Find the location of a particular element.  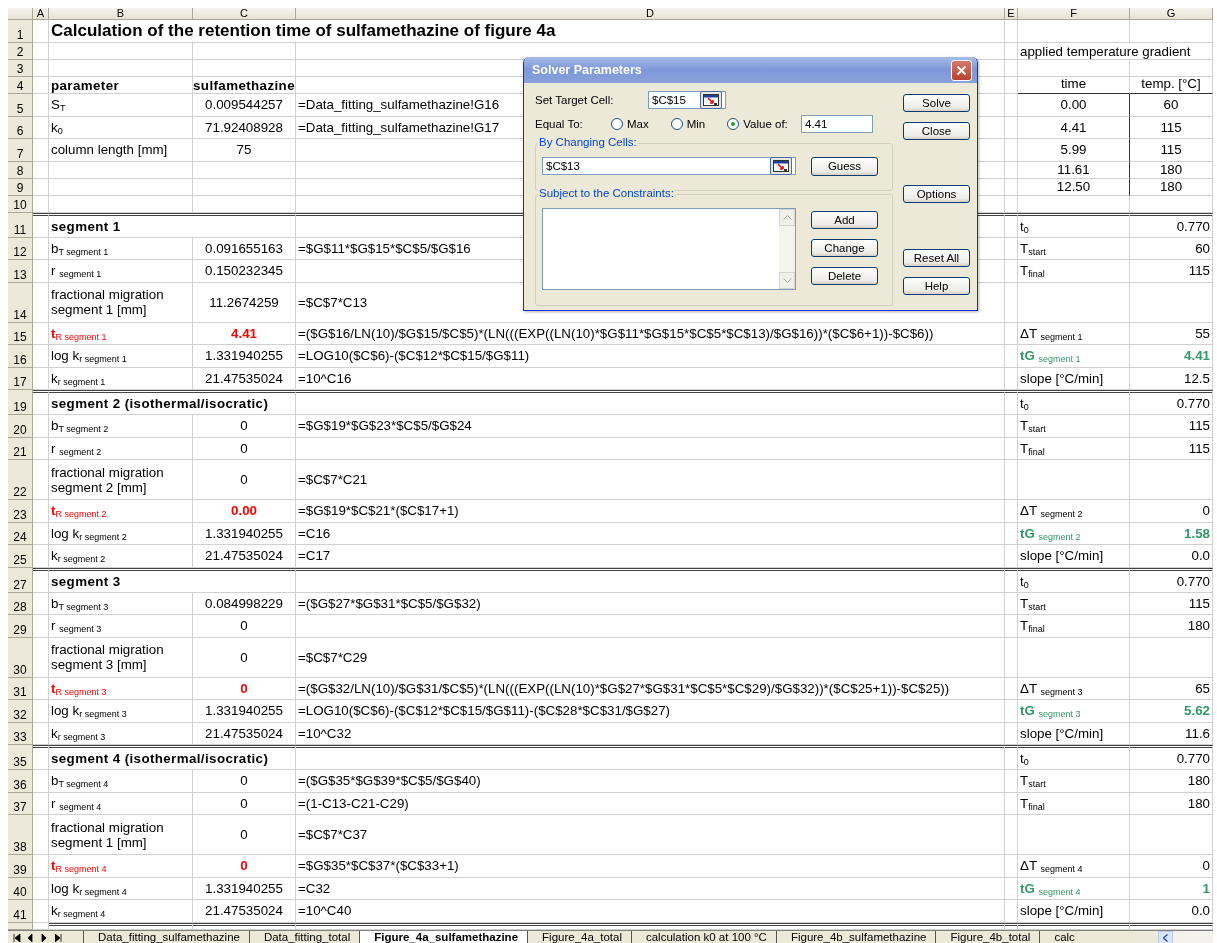

constraints-list is located at coordinates (669, 249).